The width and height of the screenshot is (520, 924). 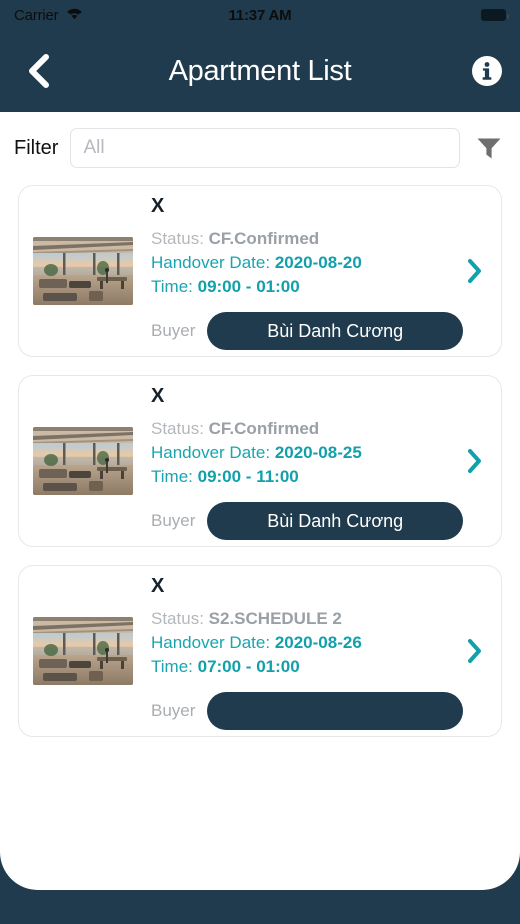 I want to click on funnel-filter-icon, so click(x=489, y=148).